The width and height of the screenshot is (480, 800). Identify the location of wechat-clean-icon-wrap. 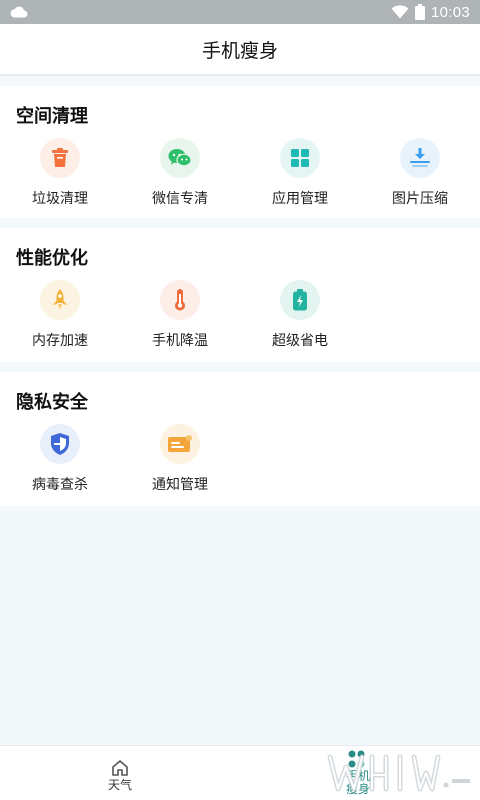
(180, 158).